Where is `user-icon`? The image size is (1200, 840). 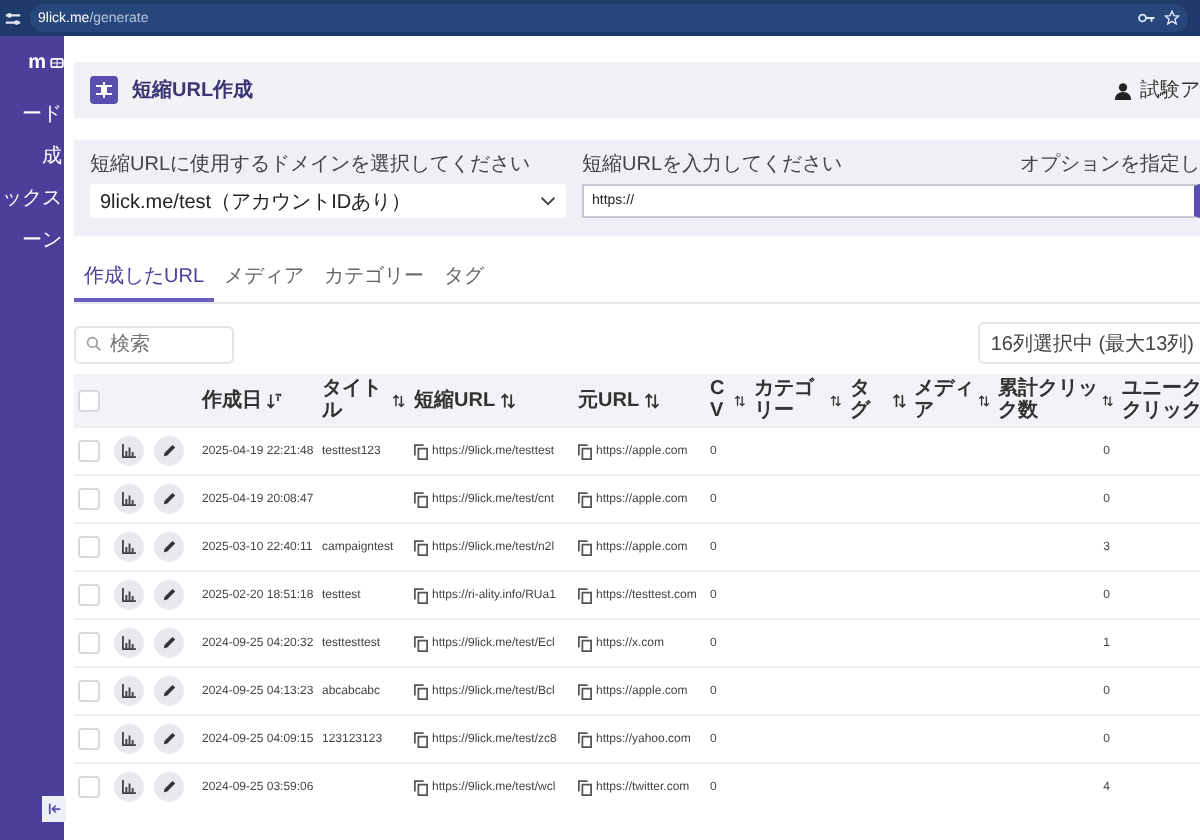 user-icon is located at coordinates (1123, 90).